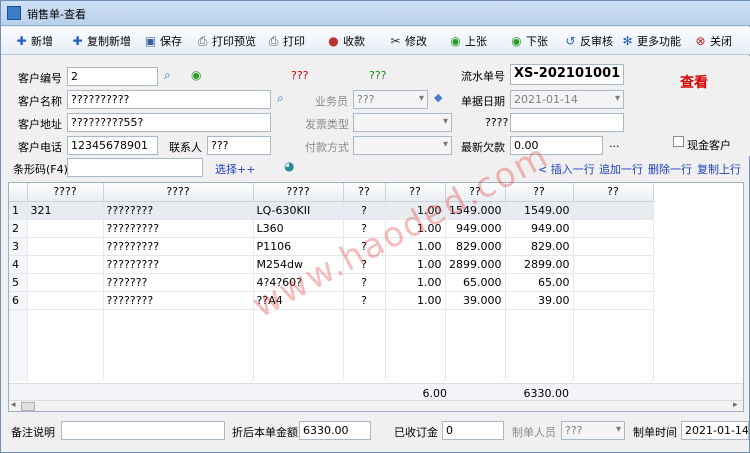  What do you see at coordinates (539, 264) in the screenshot?
I see `table-cell: 2899.00` at bounding box center [539, 264].